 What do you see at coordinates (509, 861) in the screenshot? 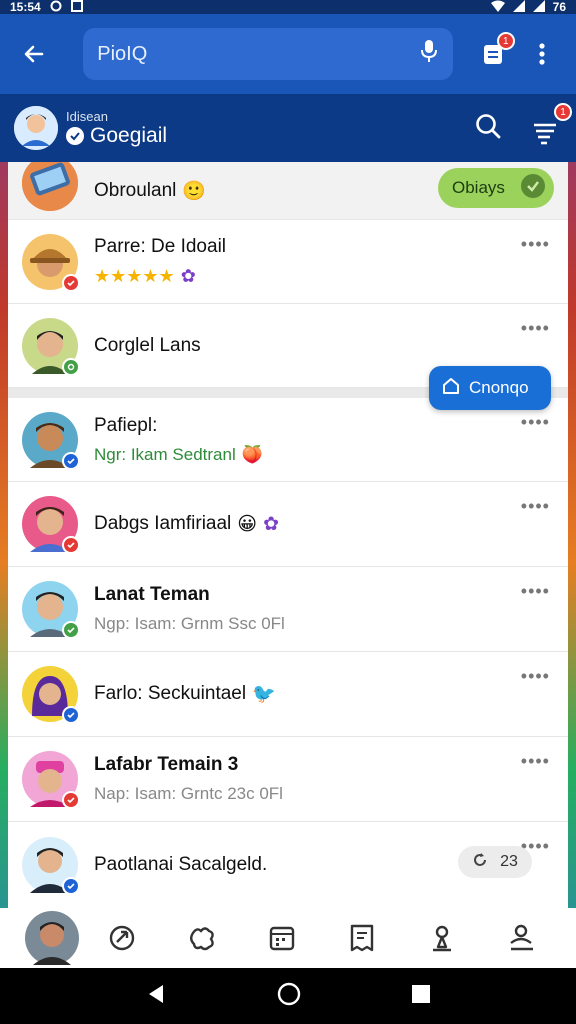
I see `count-value: 23` at bounding box center [509, 861].